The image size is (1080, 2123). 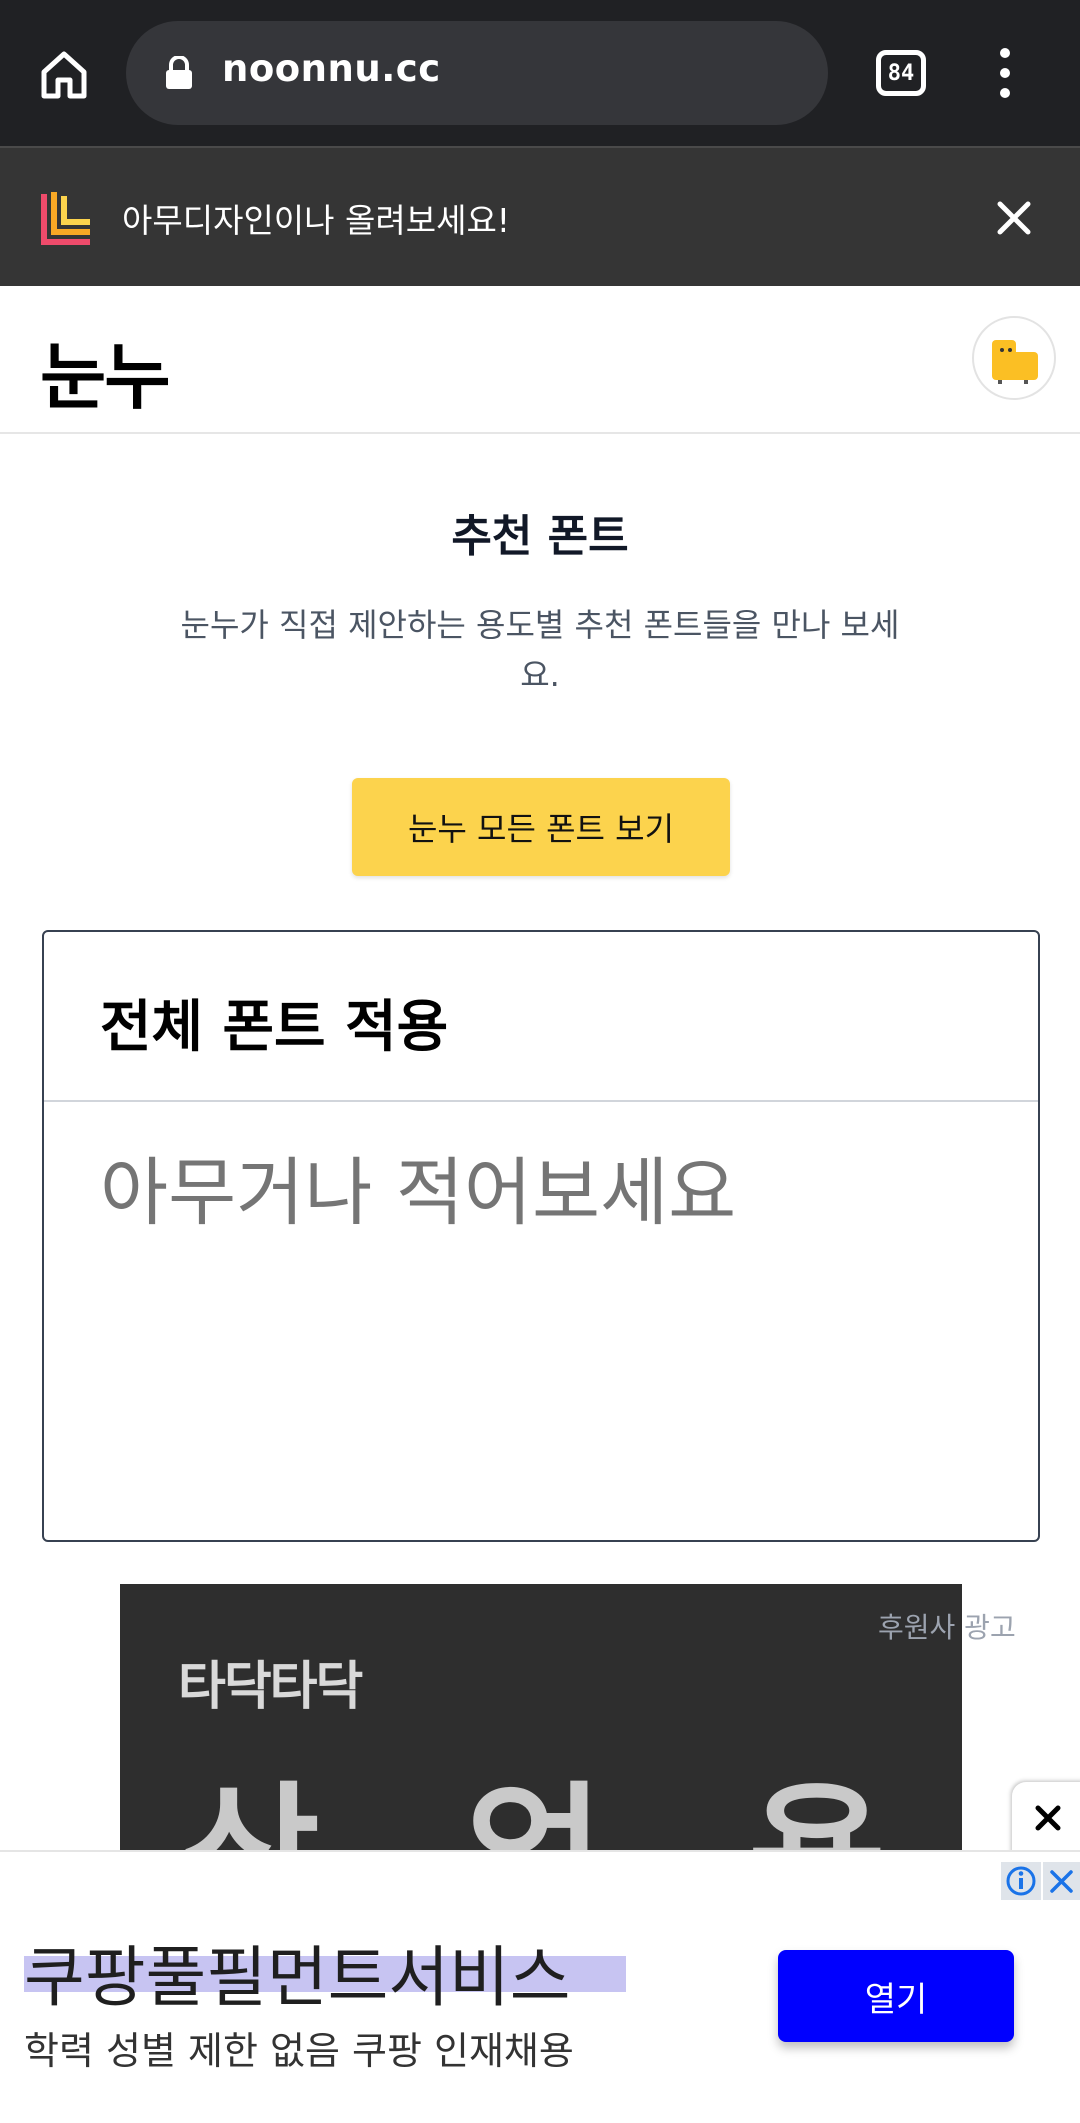 I want to click on font-preview-input, so click(x=540, y=1193).